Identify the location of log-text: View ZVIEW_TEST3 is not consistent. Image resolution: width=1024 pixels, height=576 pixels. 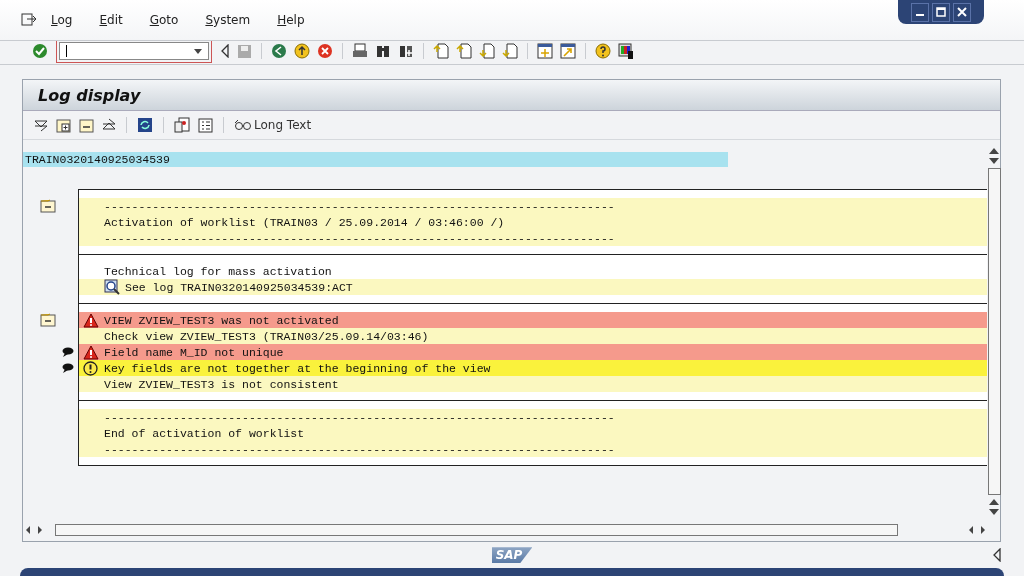
(221, 384).